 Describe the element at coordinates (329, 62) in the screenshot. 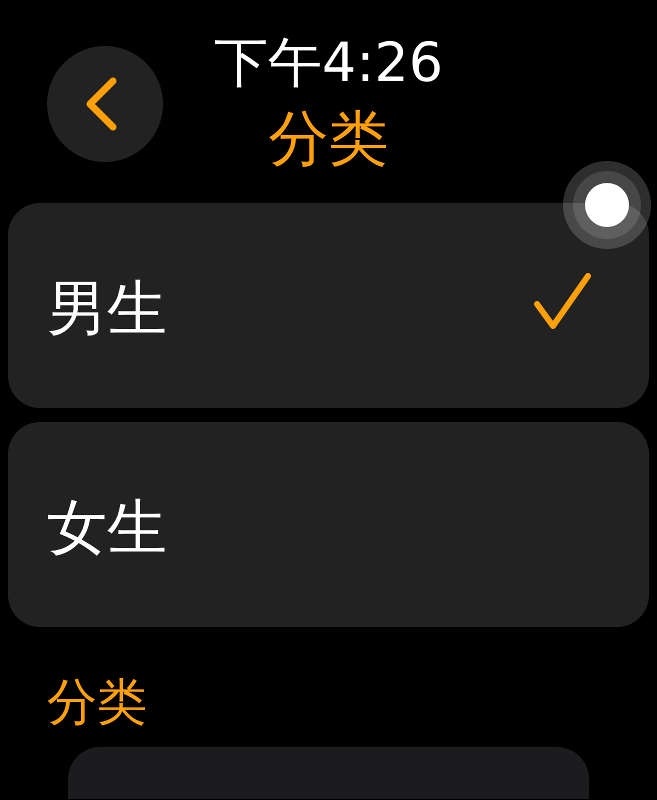

I see `clock-time: 下午4:26` at that location.